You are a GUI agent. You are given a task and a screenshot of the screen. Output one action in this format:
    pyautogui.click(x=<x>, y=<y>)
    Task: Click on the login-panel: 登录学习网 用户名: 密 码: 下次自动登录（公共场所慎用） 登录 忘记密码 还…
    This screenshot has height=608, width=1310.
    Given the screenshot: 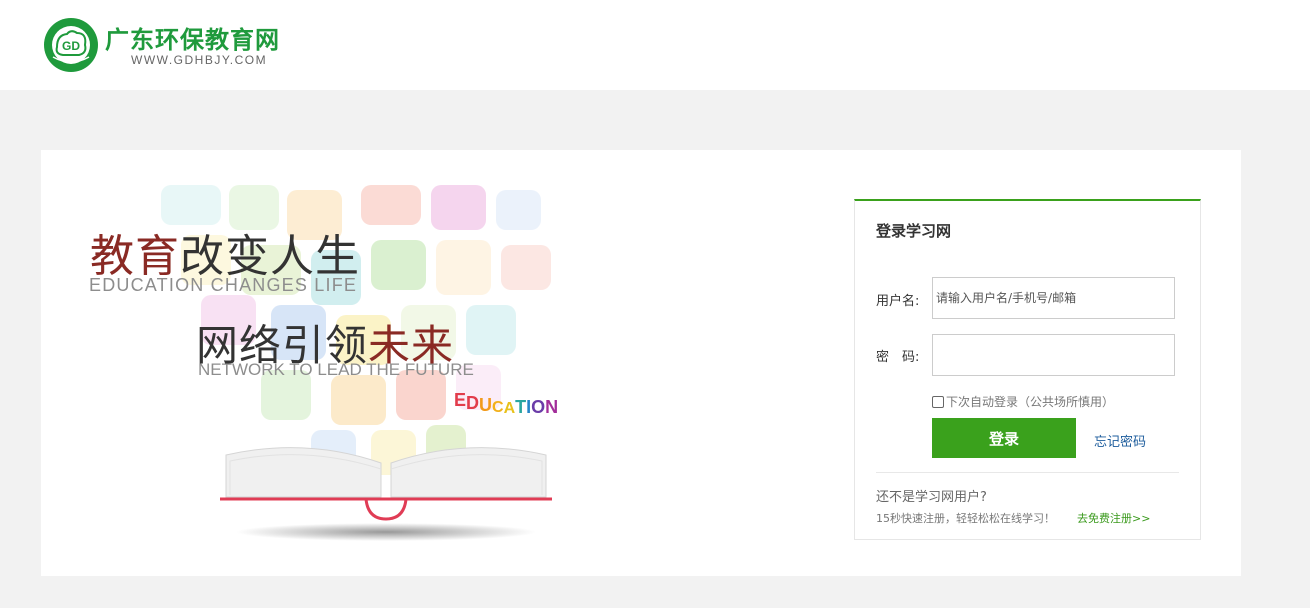 What is the action you would take?
    pyautogui.click(x=1027, y=369)
    